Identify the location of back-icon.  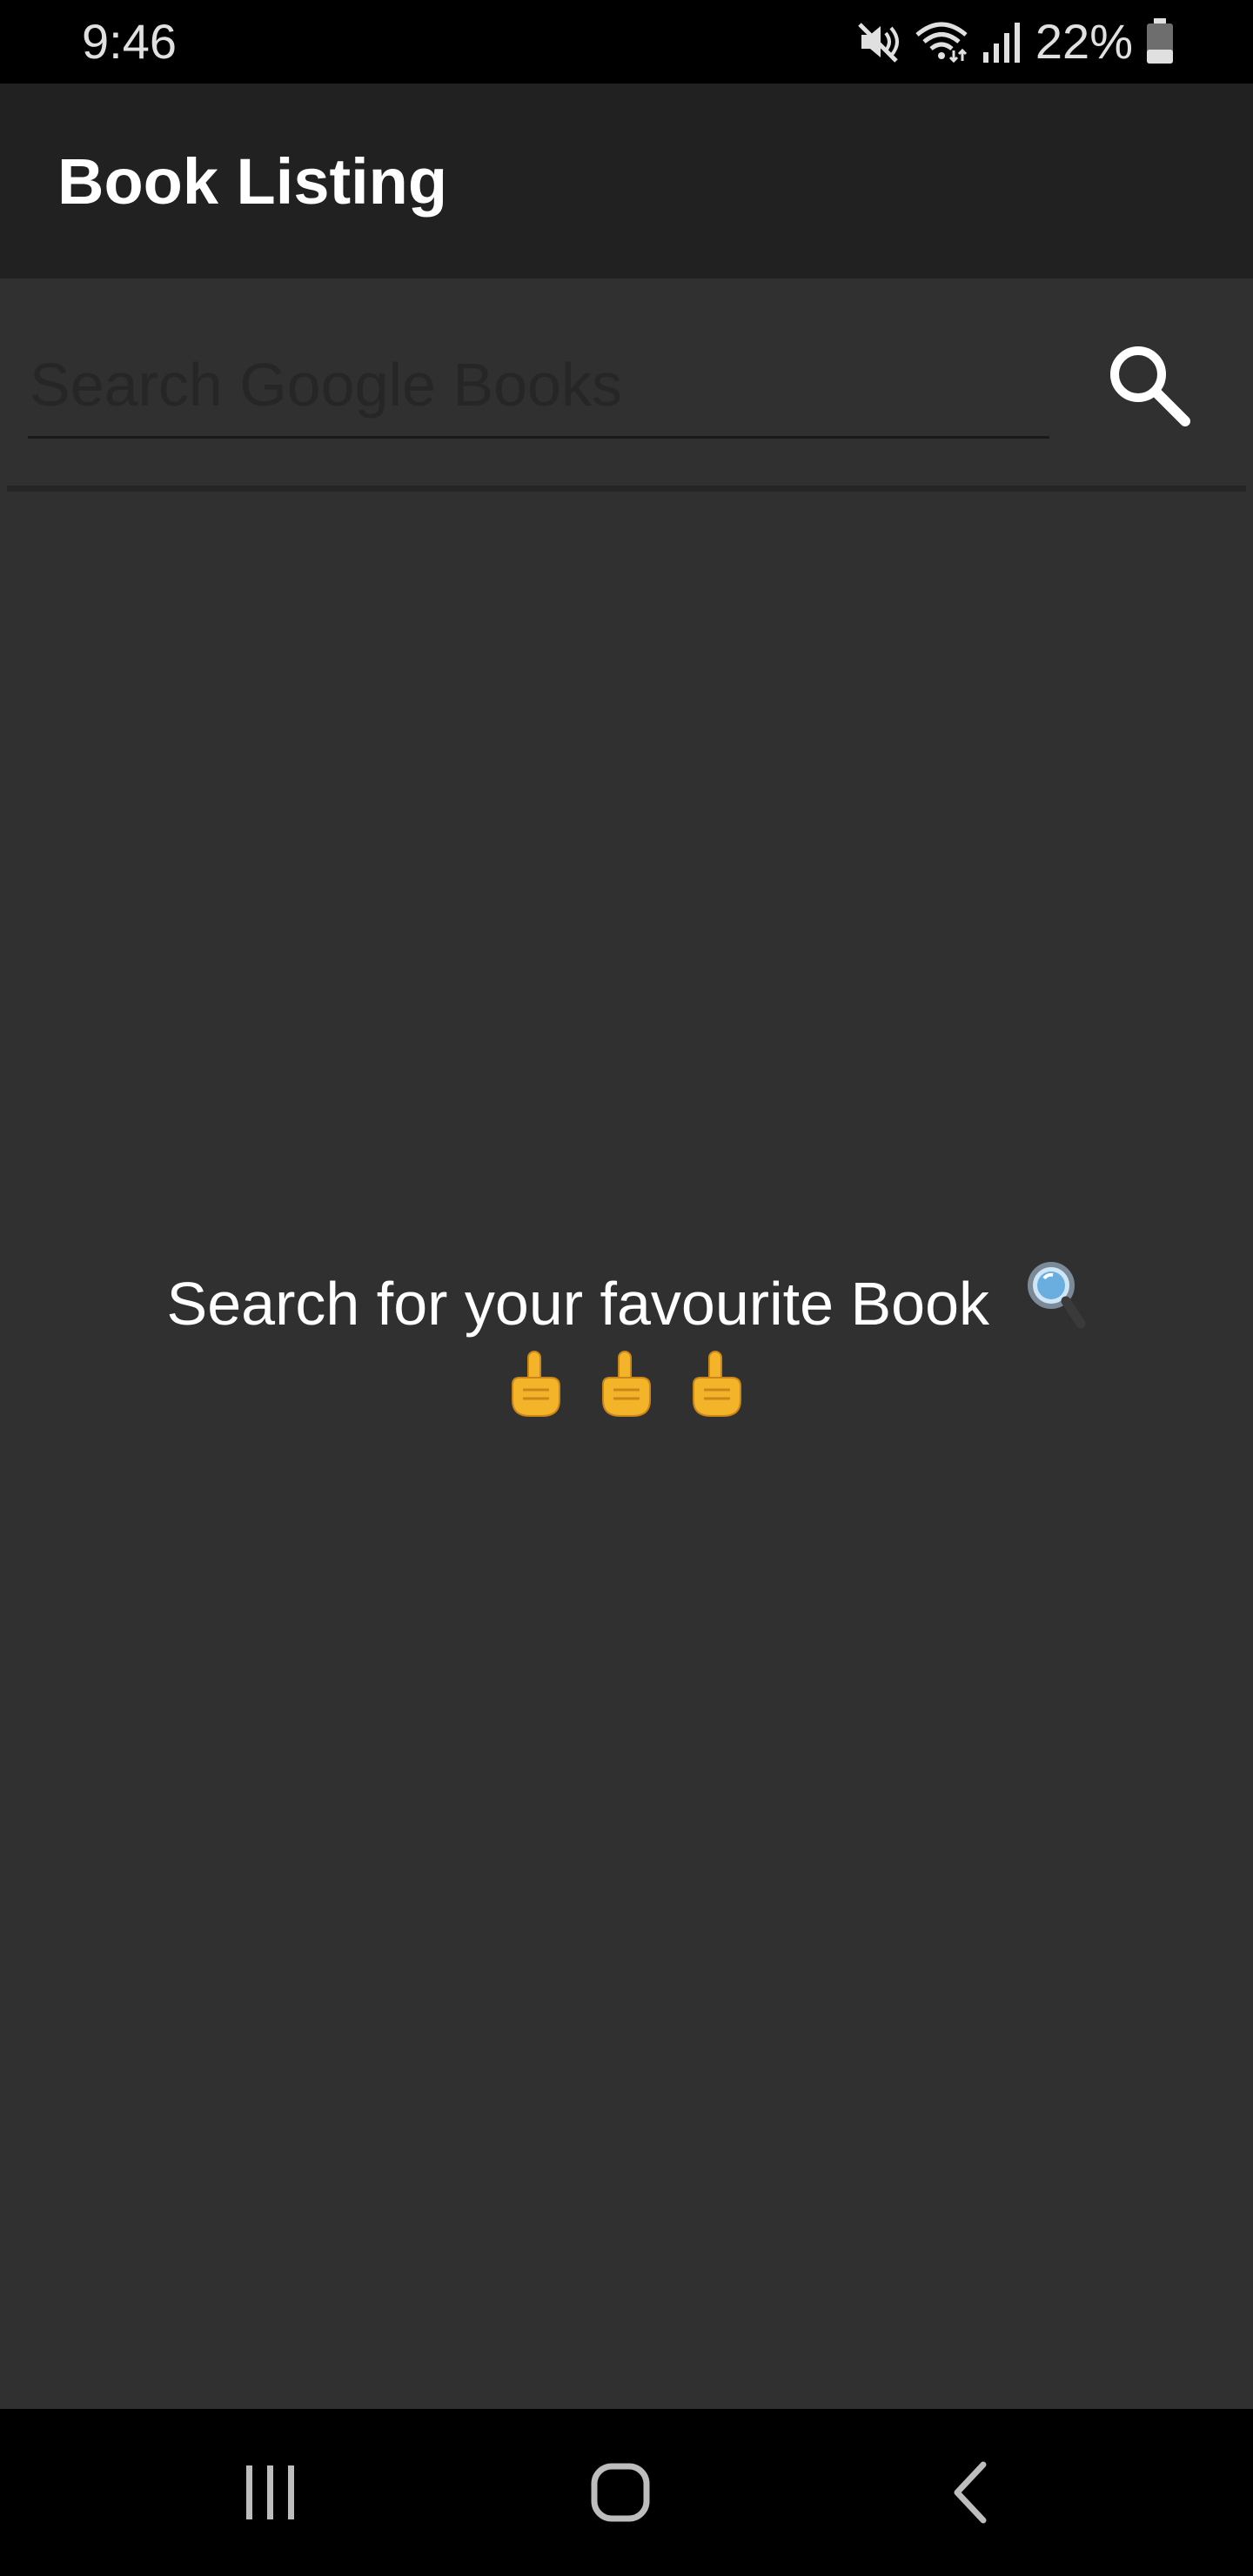
(971, 2492).